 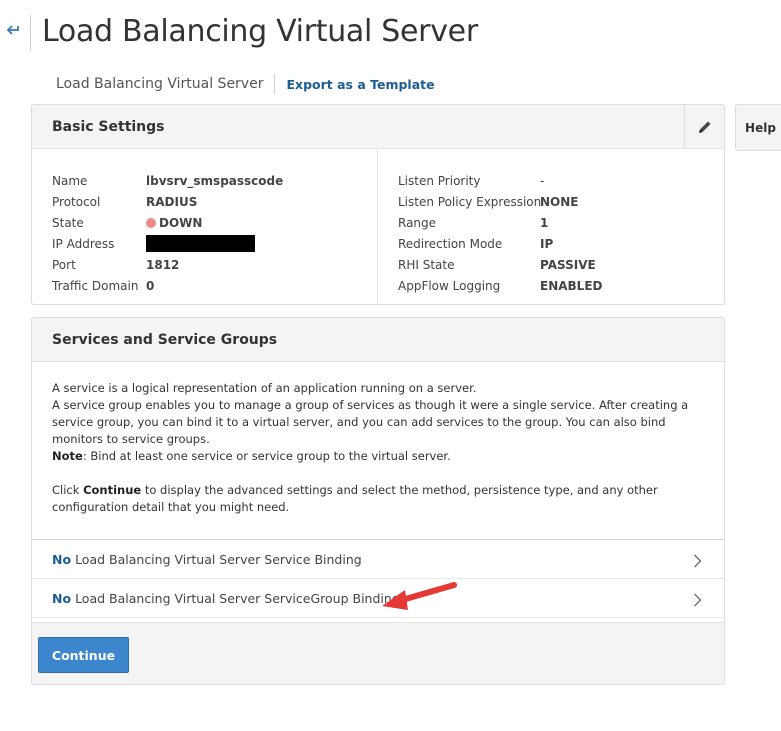 What do you see at coordinates (83, 655) in the screenshot?
I see `continue-button: Continue` at bounding box center [83, 655].